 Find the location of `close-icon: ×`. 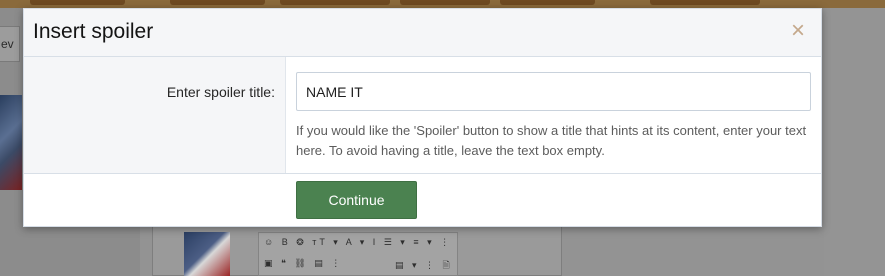

close-icon: × is located at coordinates (798, 31).